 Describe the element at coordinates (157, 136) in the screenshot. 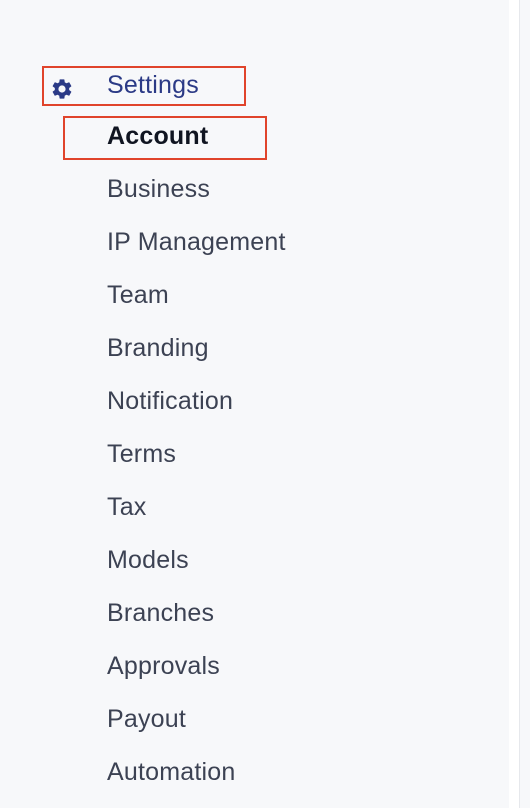

I see `sidebar-item-account: Account` at that location.